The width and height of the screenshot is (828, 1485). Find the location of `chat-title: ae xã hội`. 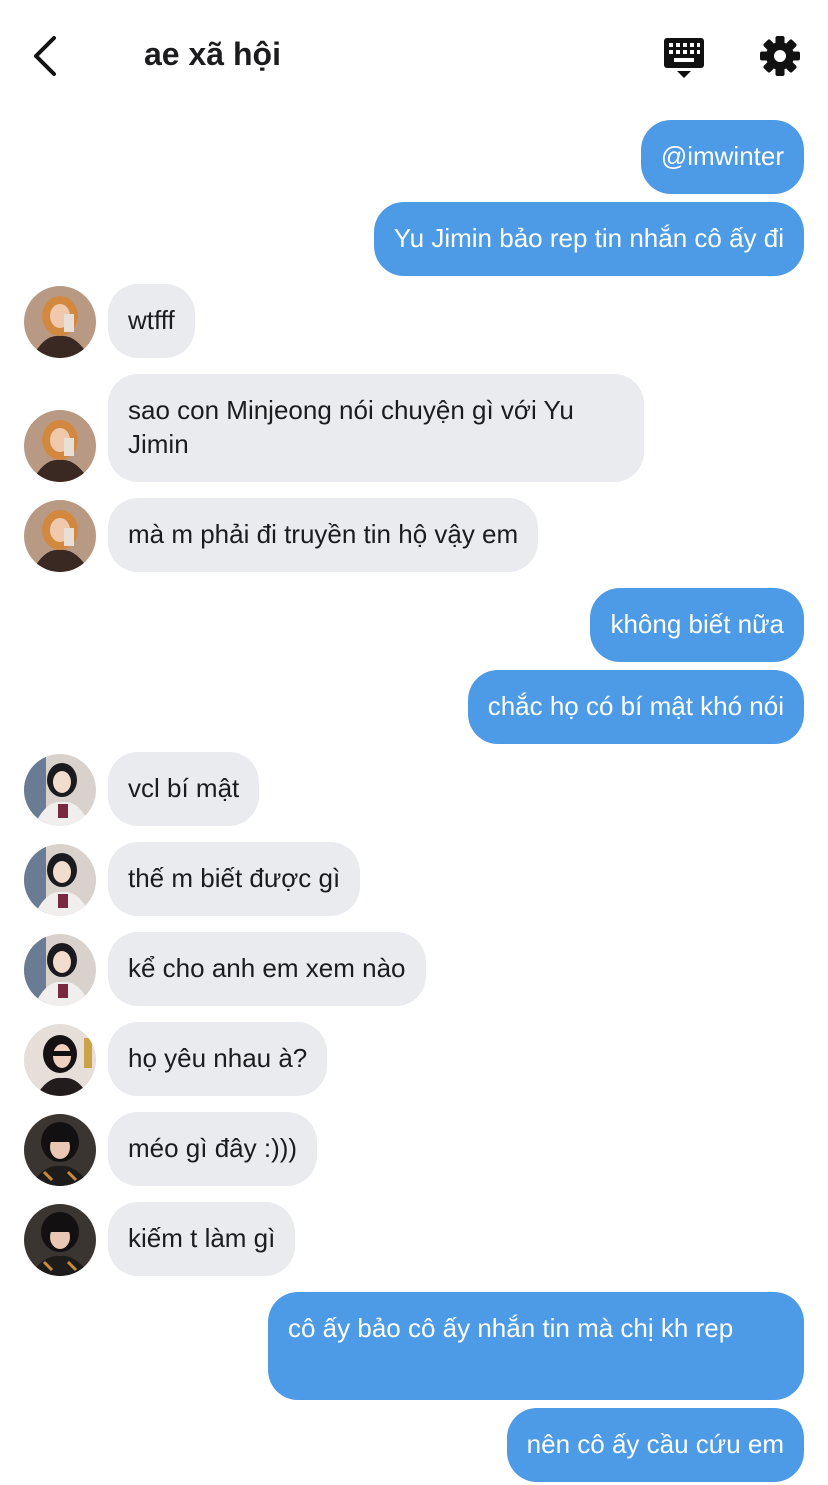

chat-title: ae xã hội is located at coordinates (212, 54).